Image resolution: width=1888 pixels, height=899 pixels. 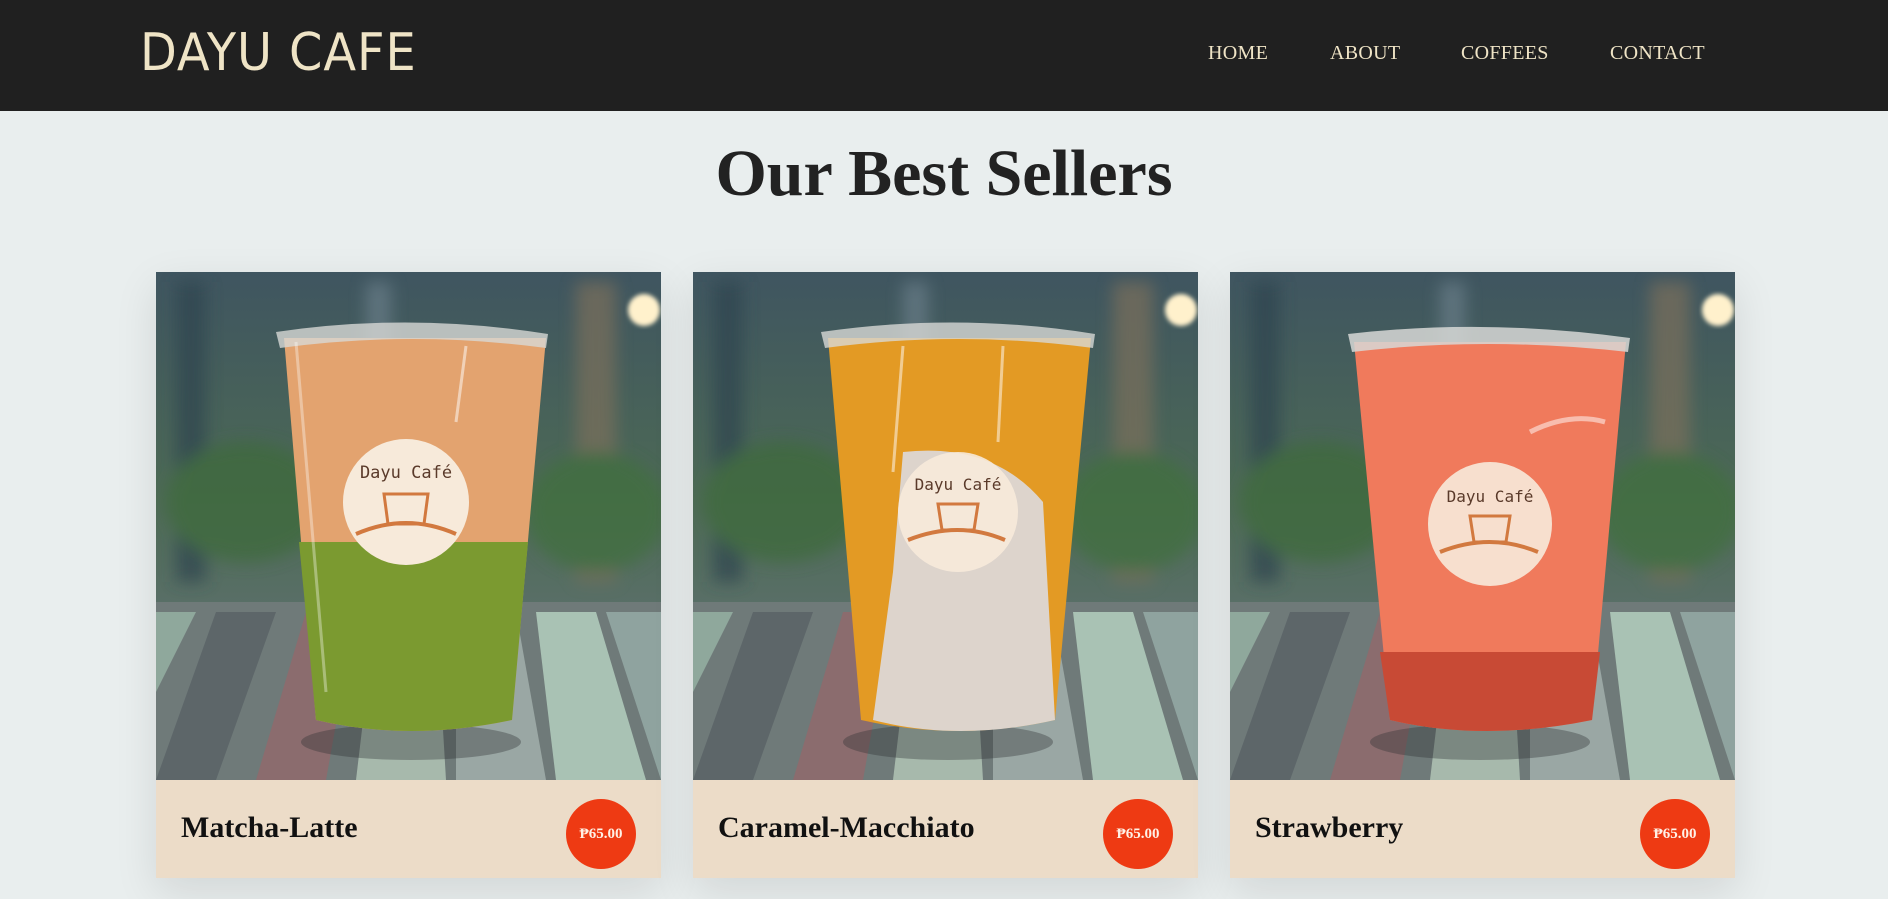 What do you see at coordinates (1365, 53) in the screenshot?
I see `nav-about-link: ABOUT` at bounding box center [1365, 53].